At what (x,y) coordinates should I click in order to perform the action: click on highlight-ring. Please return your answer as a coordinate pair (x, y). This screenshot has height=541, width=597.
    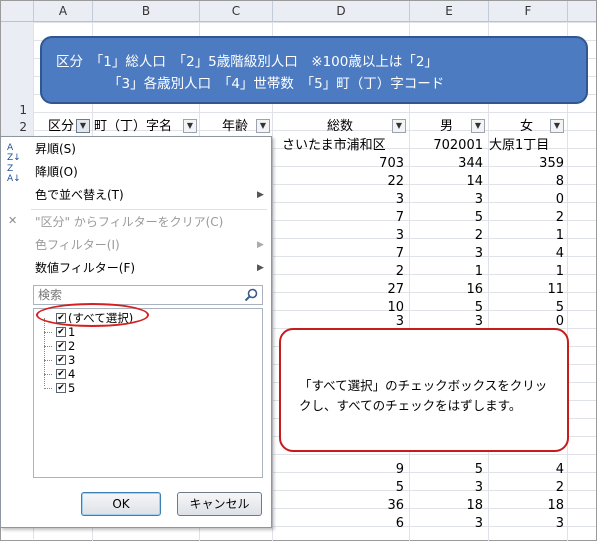
    Looking at the image, I should click on (92, 315).